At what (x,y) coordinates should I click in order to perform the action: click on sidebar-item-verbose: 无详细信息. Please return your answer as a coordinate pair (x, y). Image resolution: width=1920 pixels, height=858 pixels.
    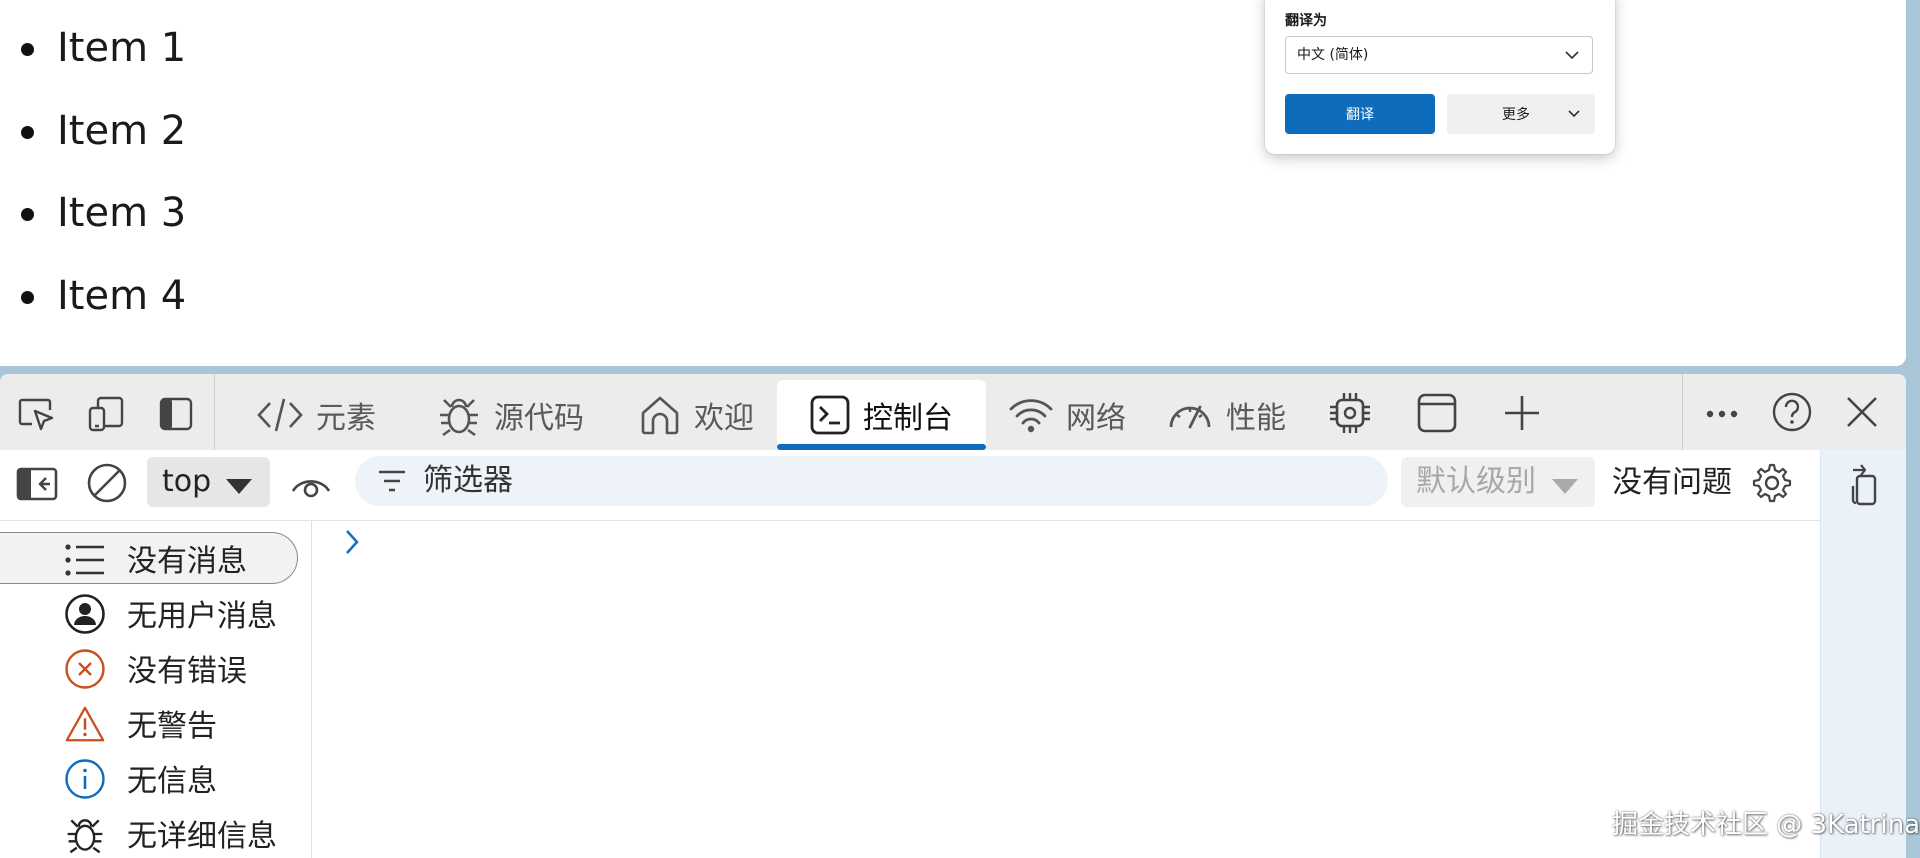
    Looking at the image, I should click on (149, 832).